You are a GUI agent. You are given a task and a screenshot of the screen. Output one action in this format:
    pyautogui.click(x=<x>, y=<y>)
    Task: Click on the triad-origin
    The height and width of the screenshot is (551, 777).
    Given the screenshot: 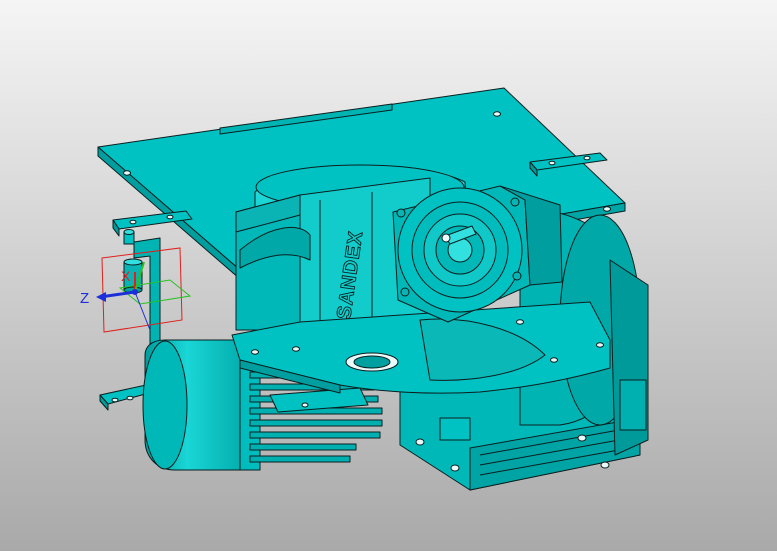 What is the action you would take?
    pyautogui.click(x=135, y=292)
    